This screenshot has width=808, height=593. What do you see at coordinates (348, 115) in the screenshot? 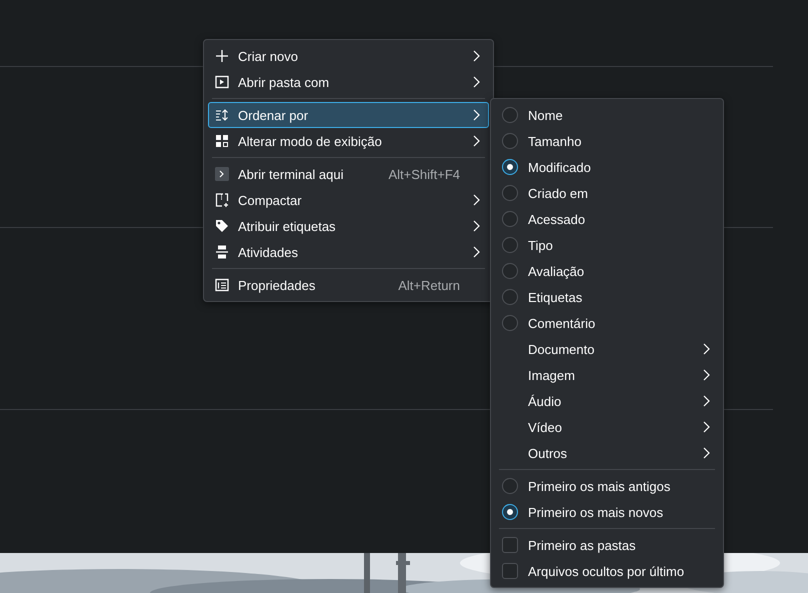
I see `menu-item: Ordenar por` at bounding box center [348, 115].